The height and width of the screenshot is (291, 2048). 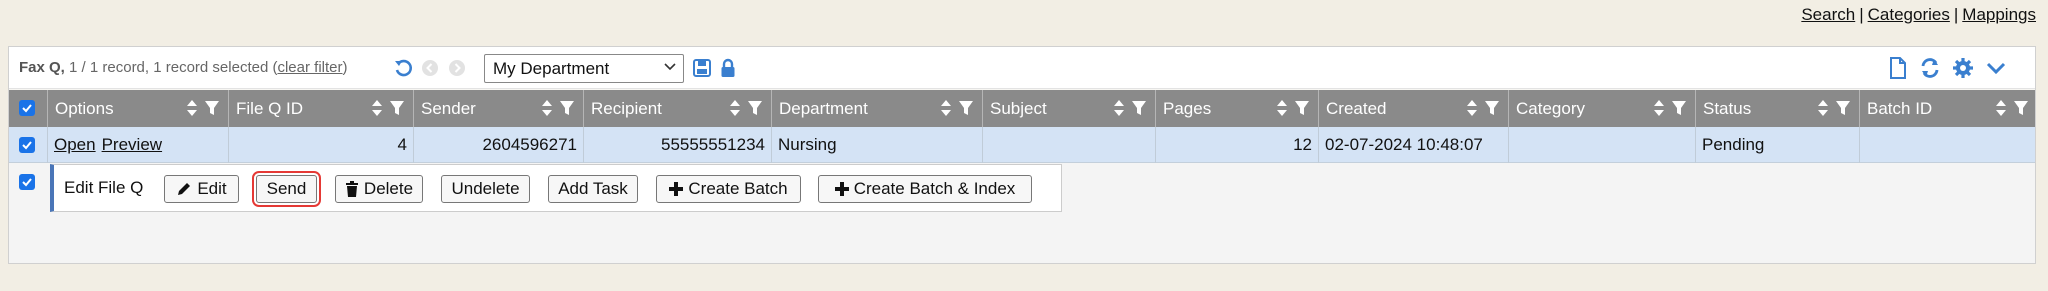 I want to click on create-batch-and-index-button: Create Batch & Index, so click(x=925, y=189).